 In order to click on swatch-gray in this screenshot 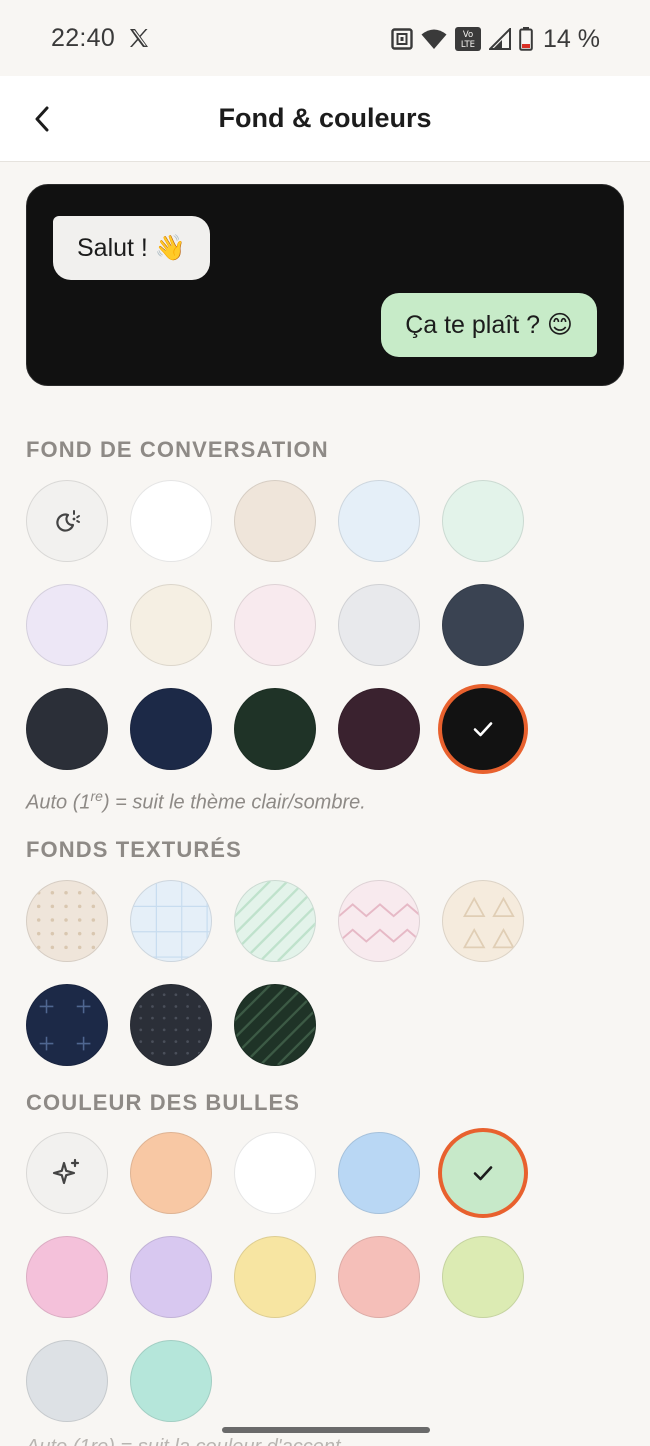, I will do `click(67, 1381)`.